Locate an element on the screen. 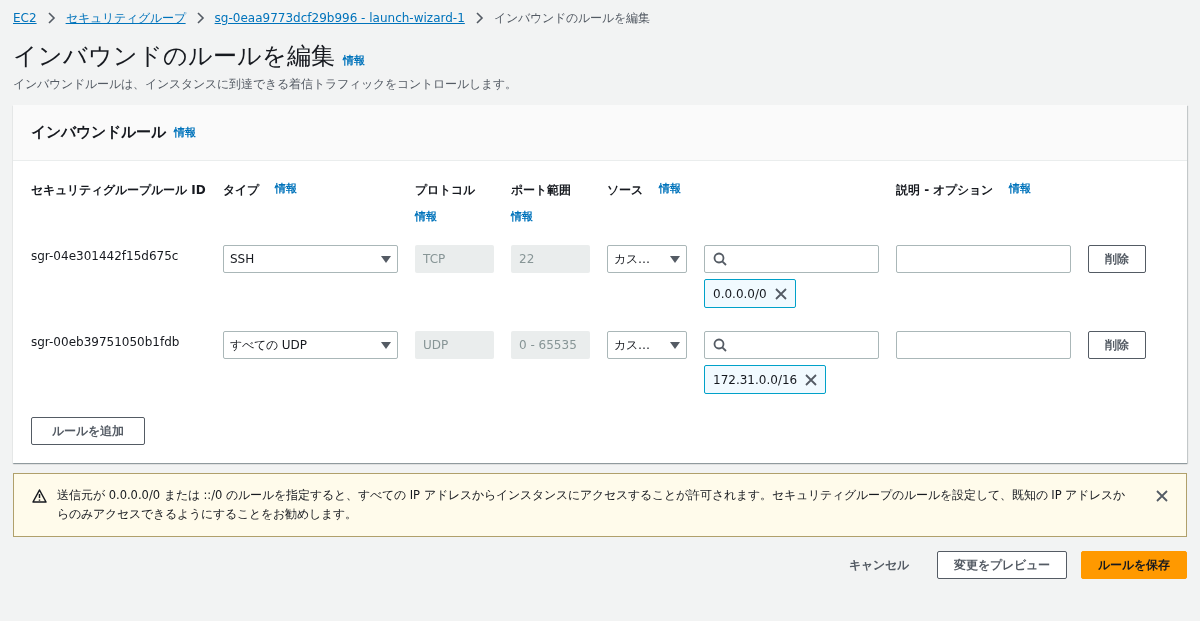 Image resolution: width=1200 pixels, height=621 pixels. breadcrumb-current: インバウンドのルールを編集 is located at coordinates (571, 18).